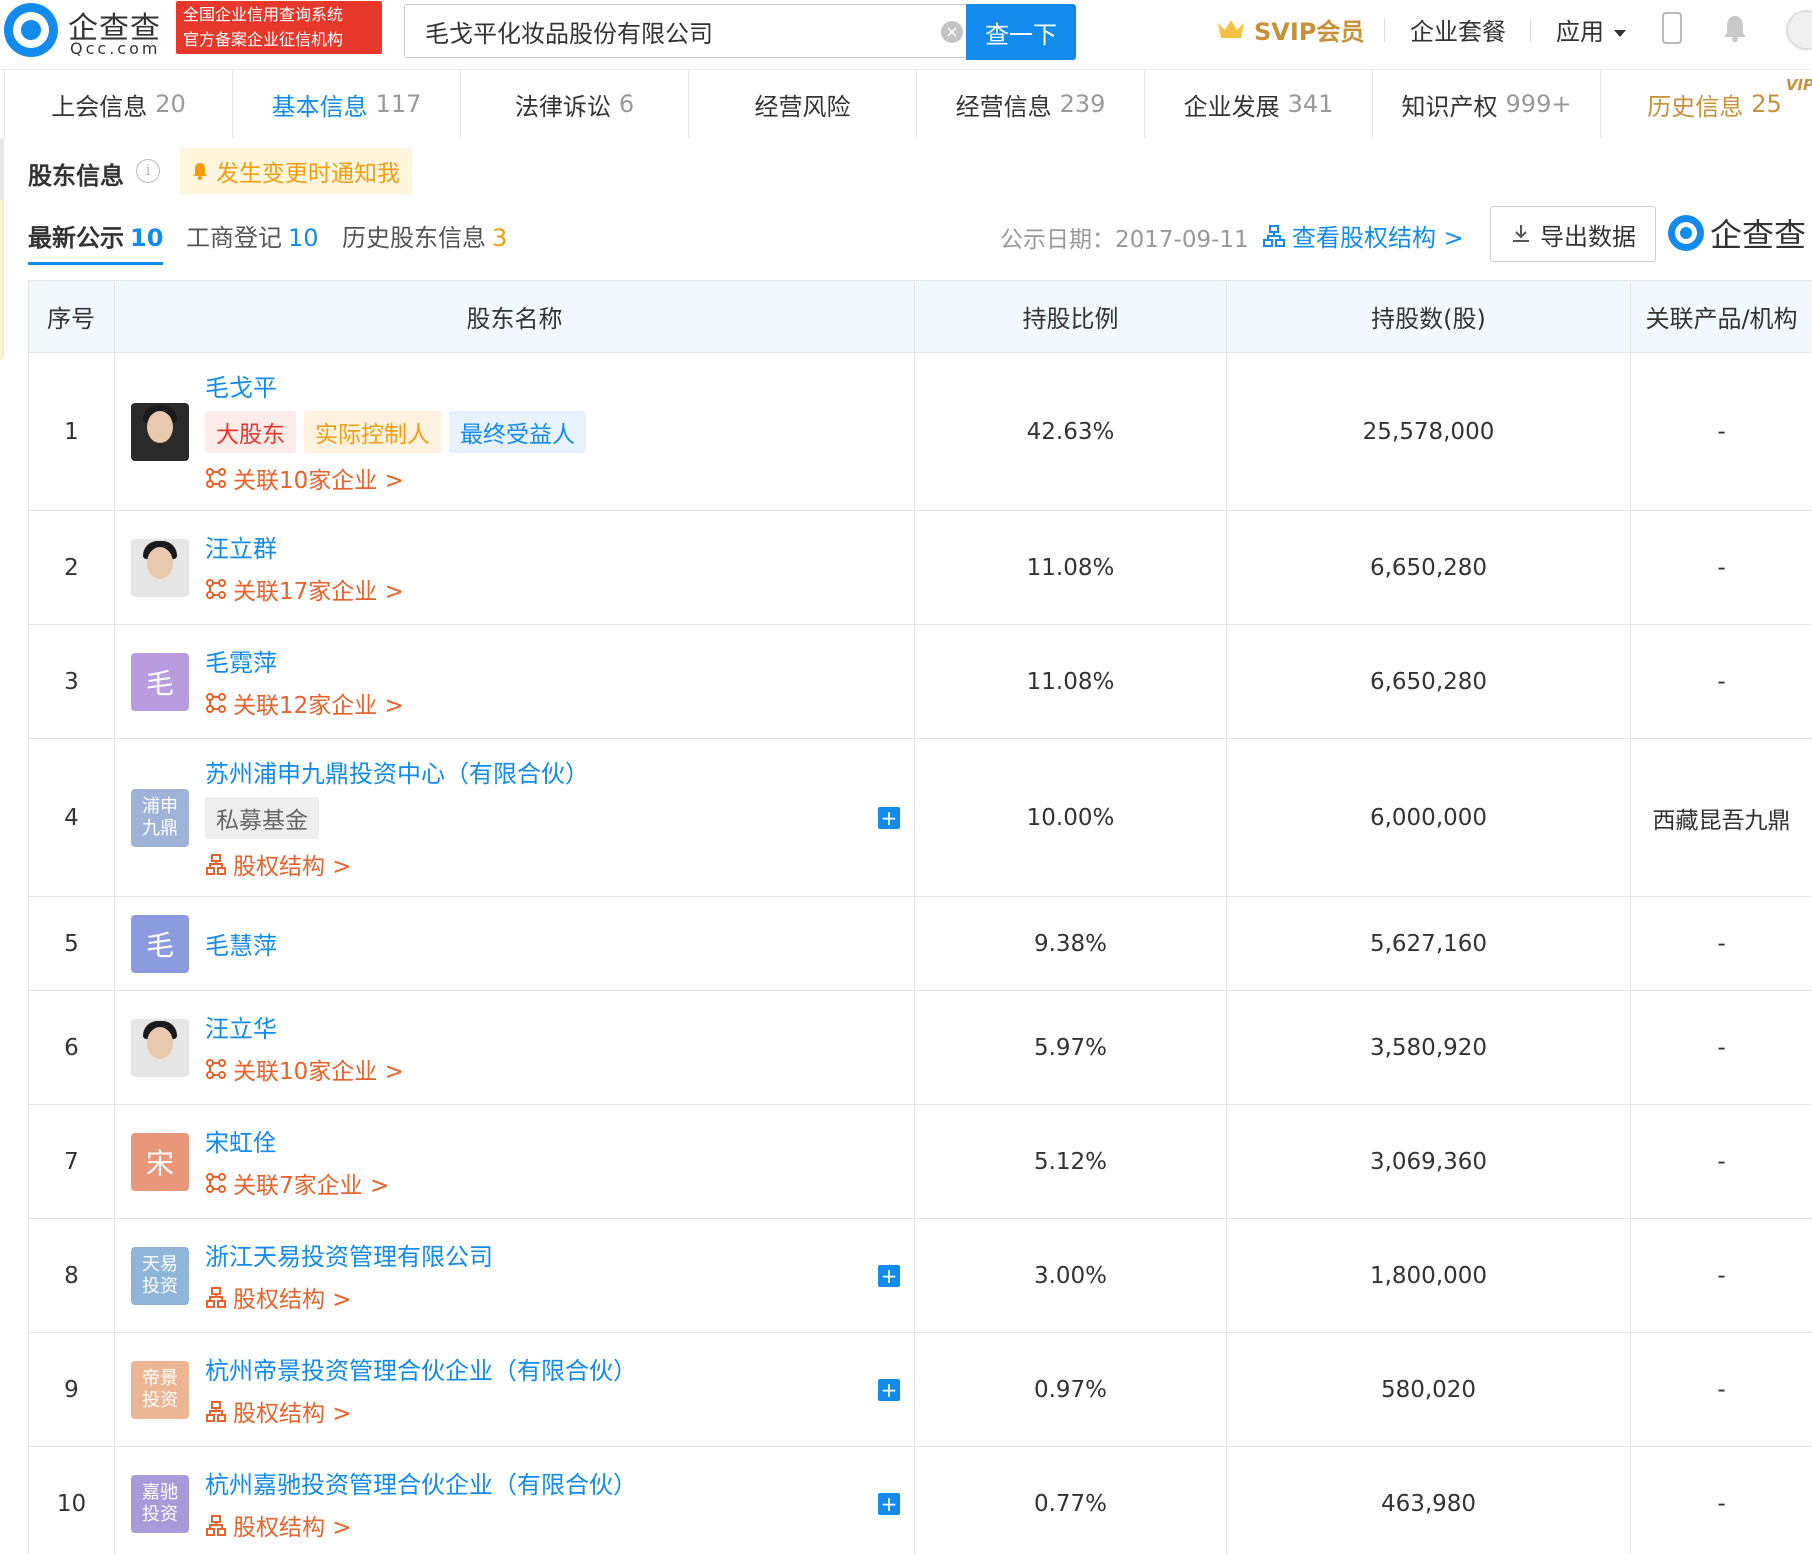 The width and height of the screenshot is (1812, 1554). Describe the element at coordinates (1259, 104) in the screenshot. I see `tab-development: 企业发展 341` at that location.